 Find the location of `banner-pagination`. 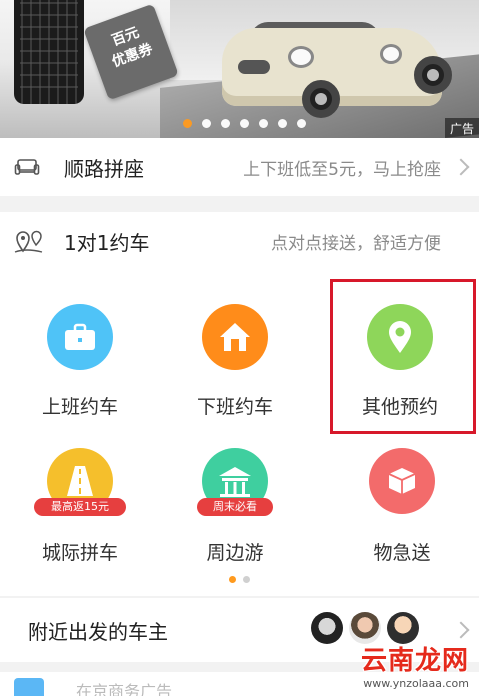

banner-pagination is located at coordinates (239, 123).